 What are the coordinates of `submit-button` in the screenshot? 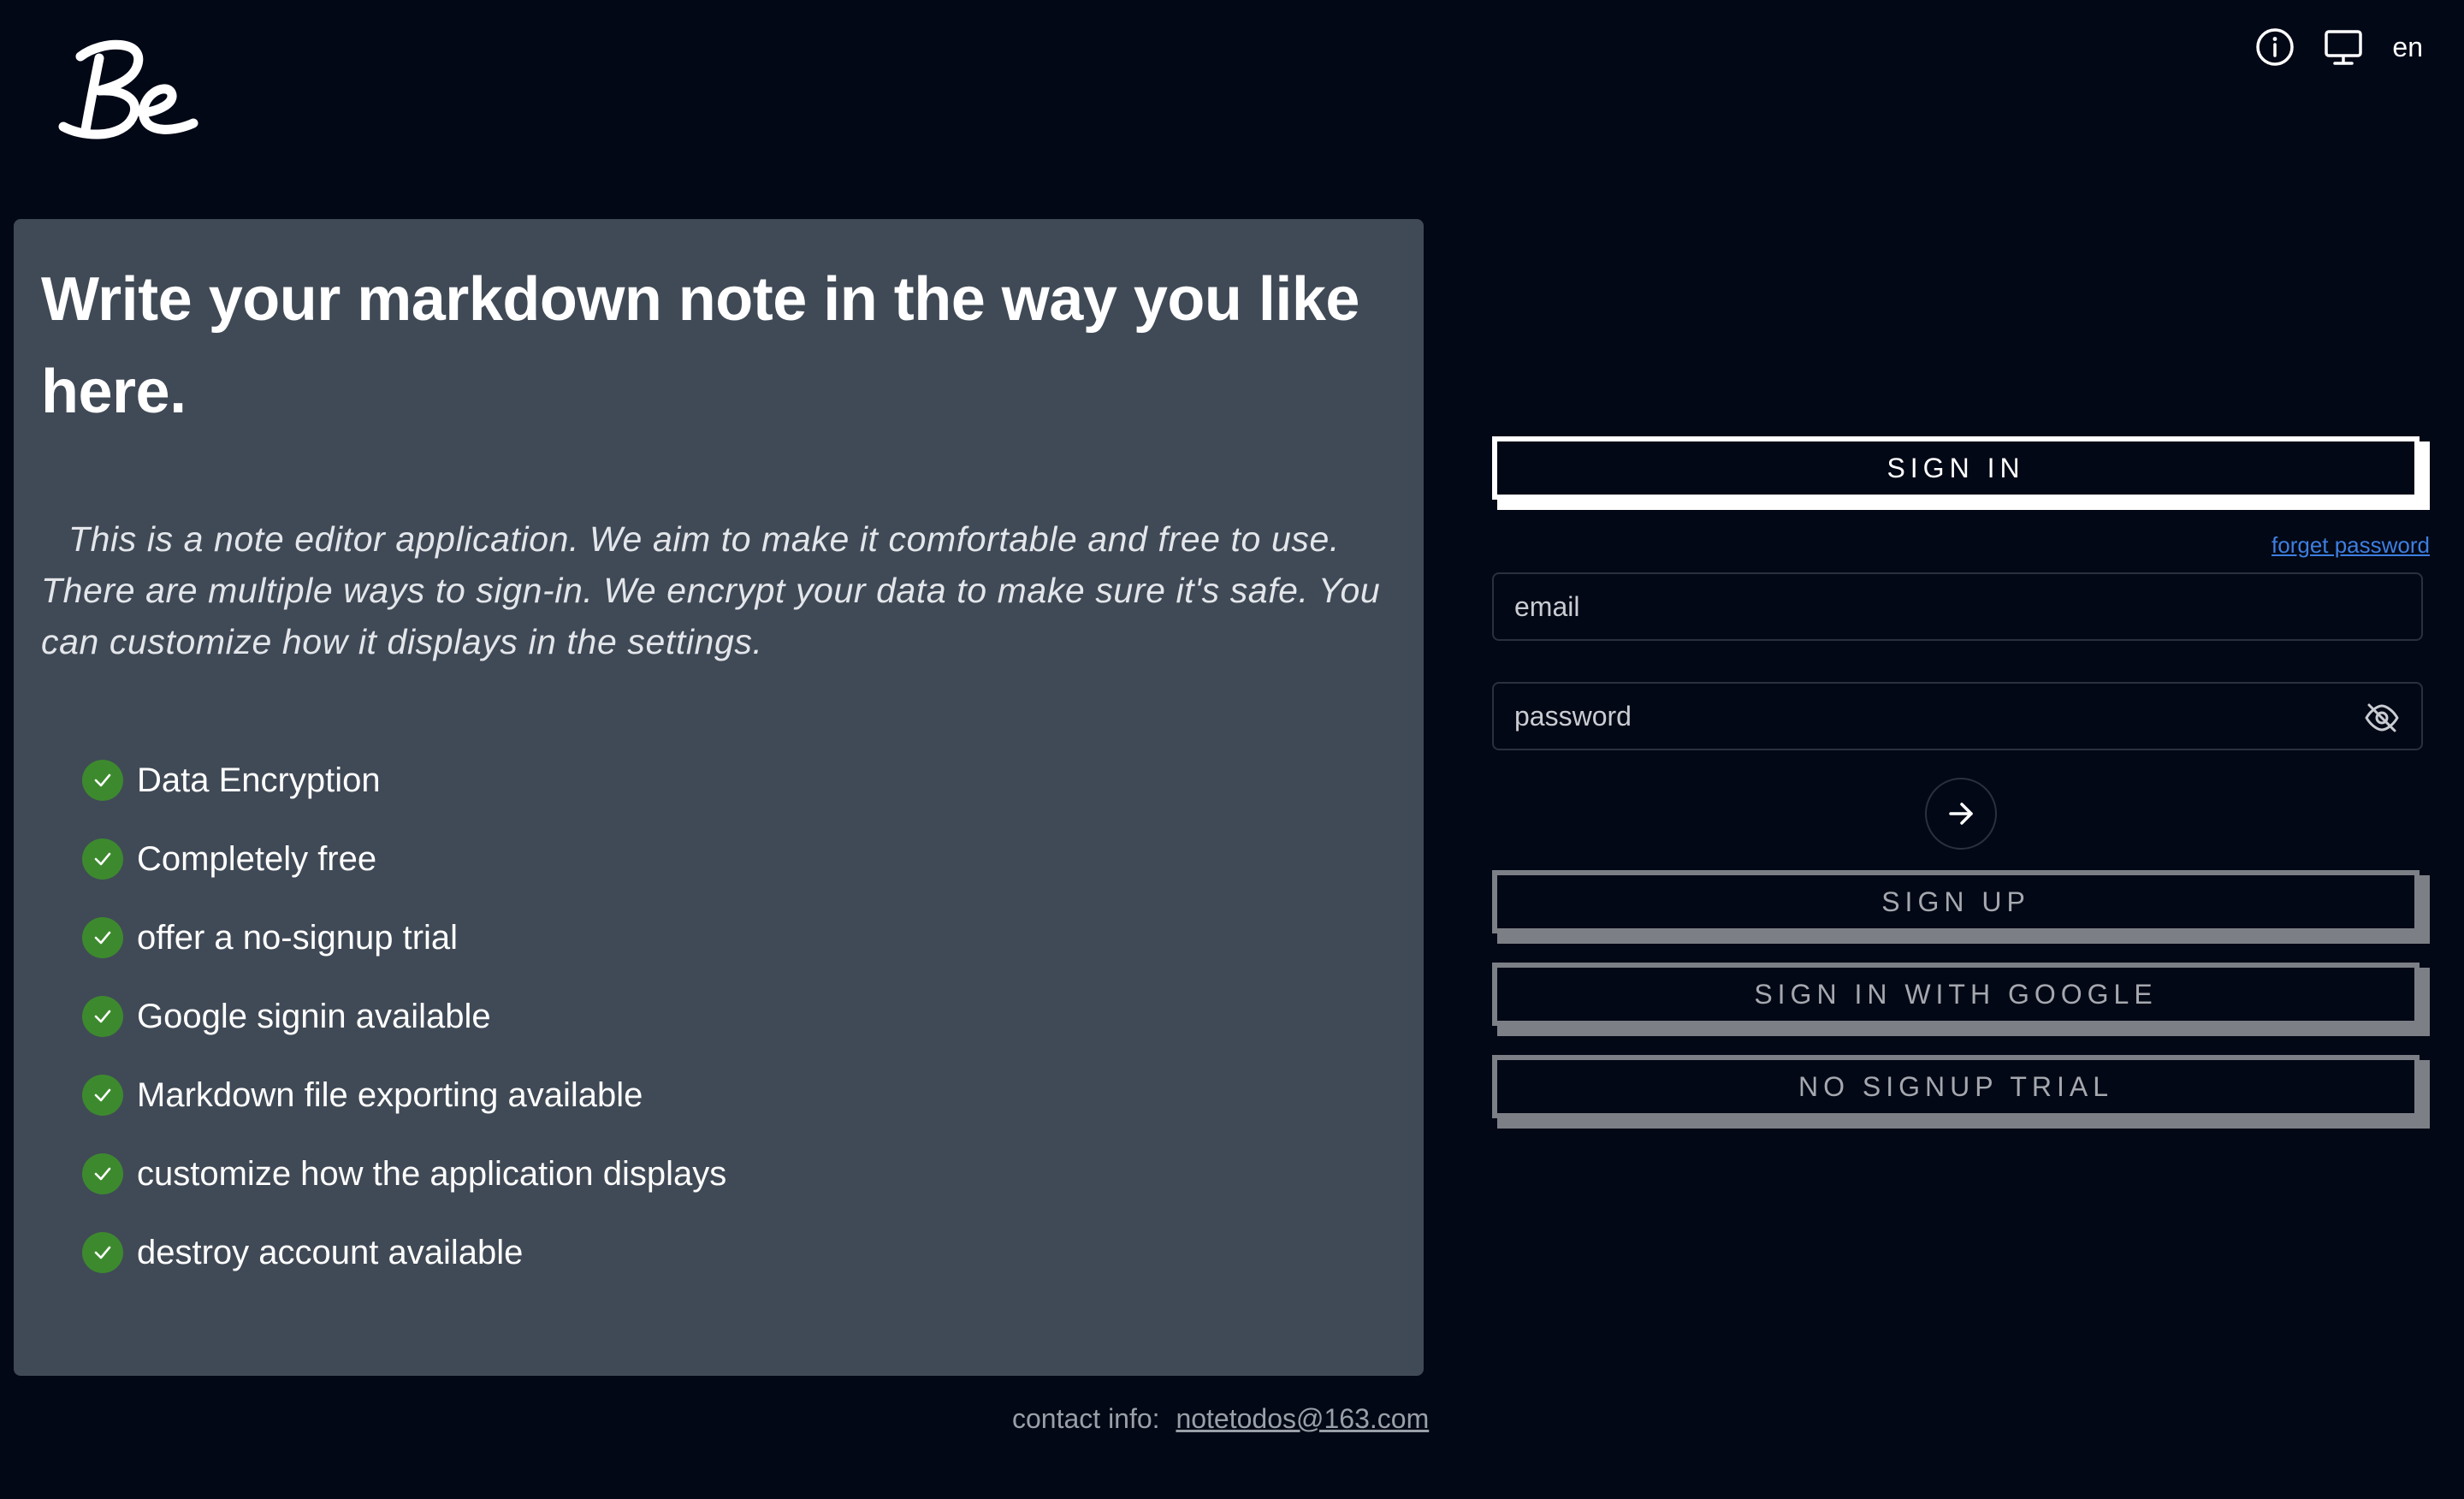 It's located at (1961, 814).